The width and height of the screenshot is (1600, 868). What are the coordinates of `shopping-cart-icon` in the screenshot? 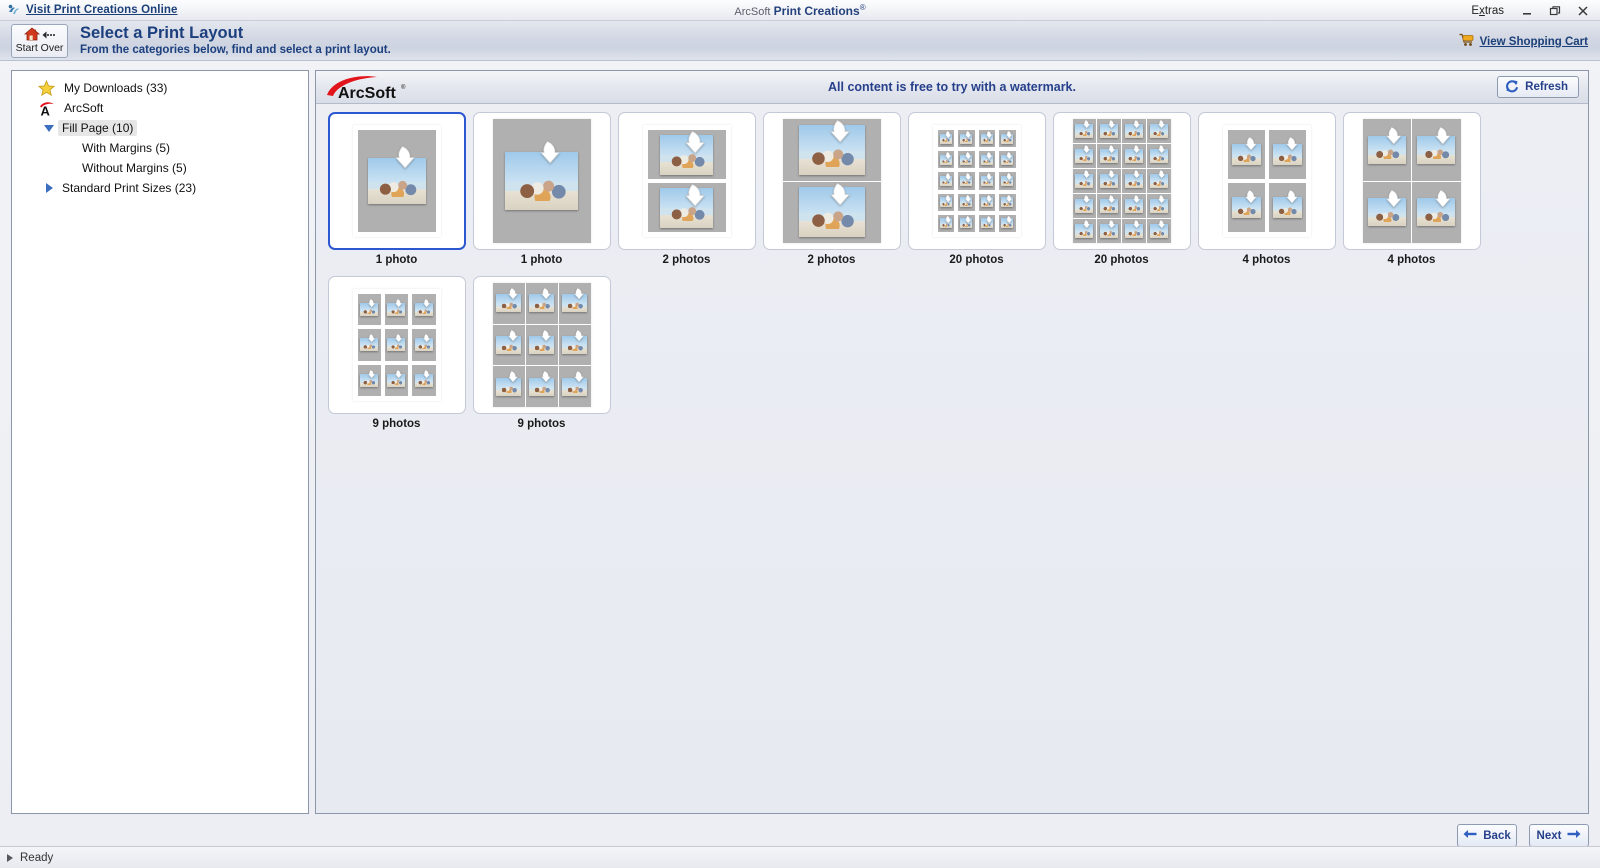 It's located at (1467, 41).